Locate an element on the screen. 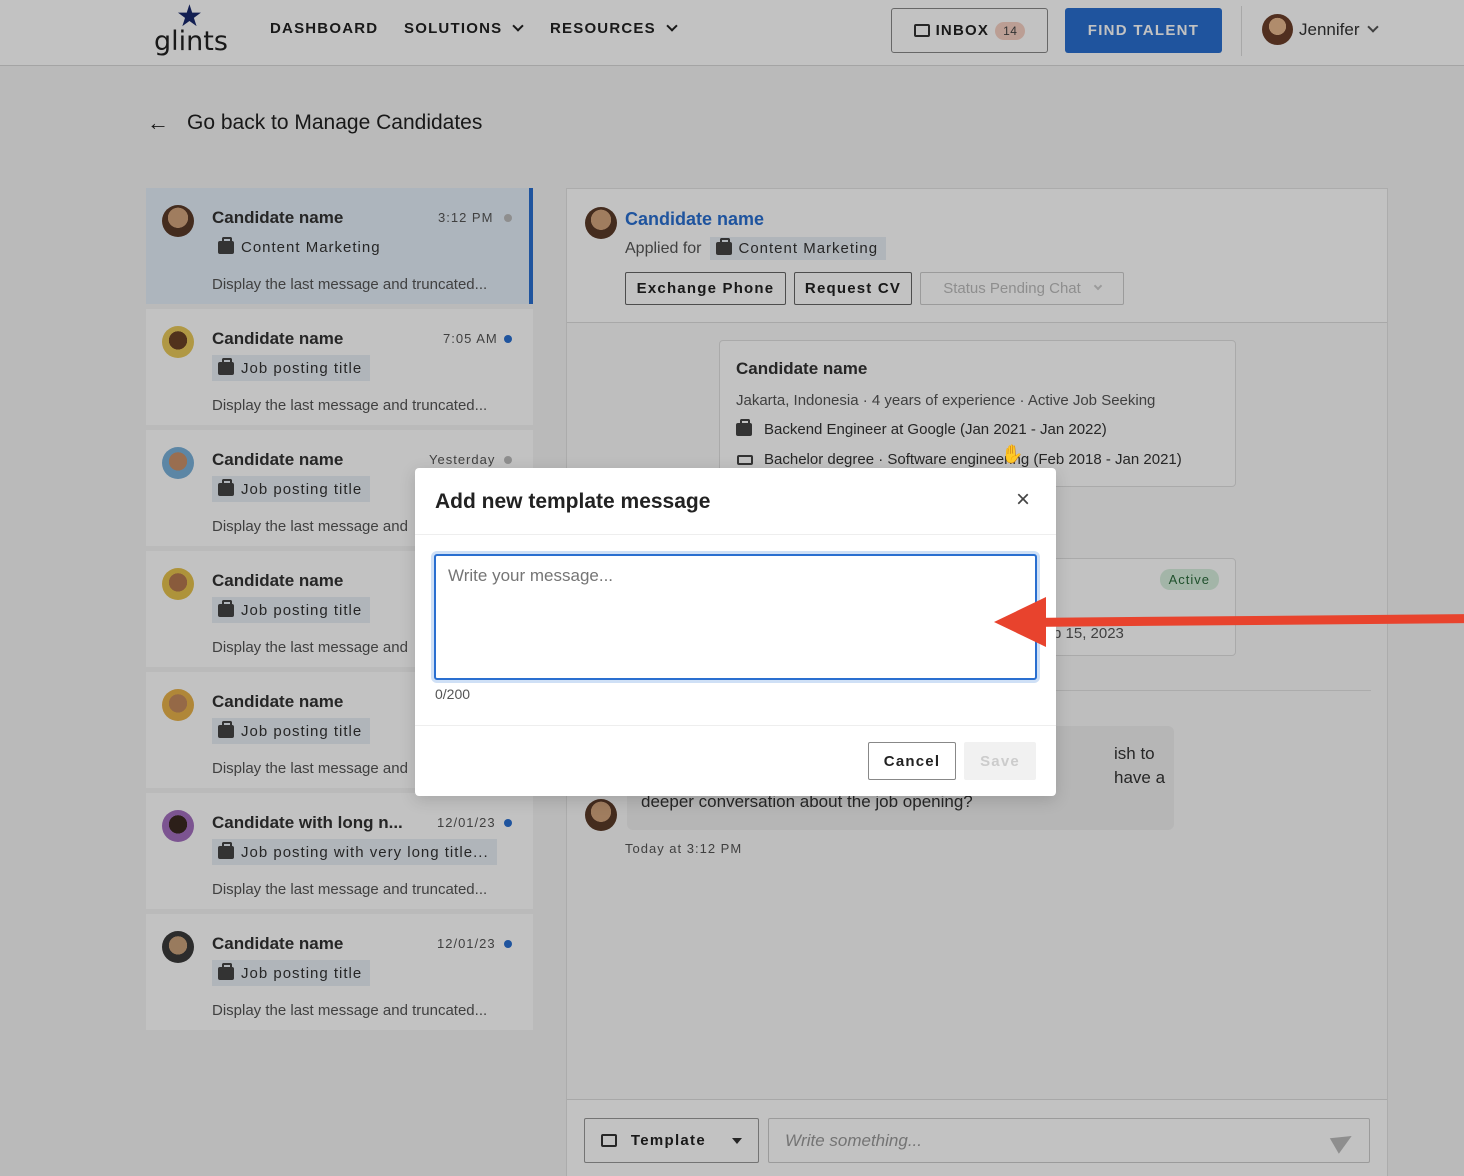 This screenshot has width=1464, height=1176. character-counter: 0/200 is located at coordinates (453, 694).